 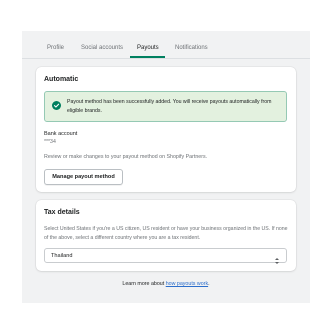 I want to click on country-select: Thailand, so click(x=165, y=256).